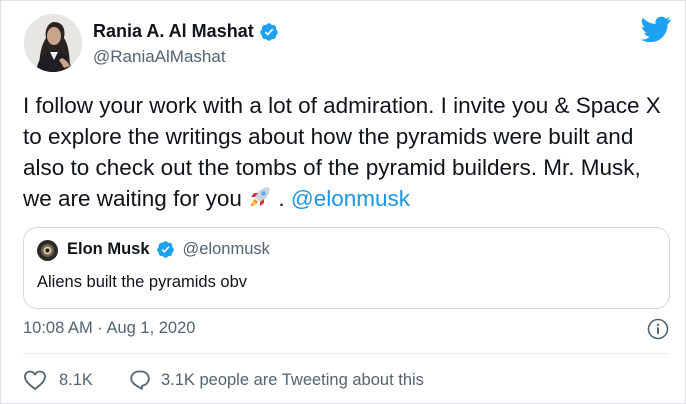 This screenshot has width=686, height=404. What do you see at coordinates (658, 329) in the screenshot?
I see `info-icon` at bounding box center [658, 329].